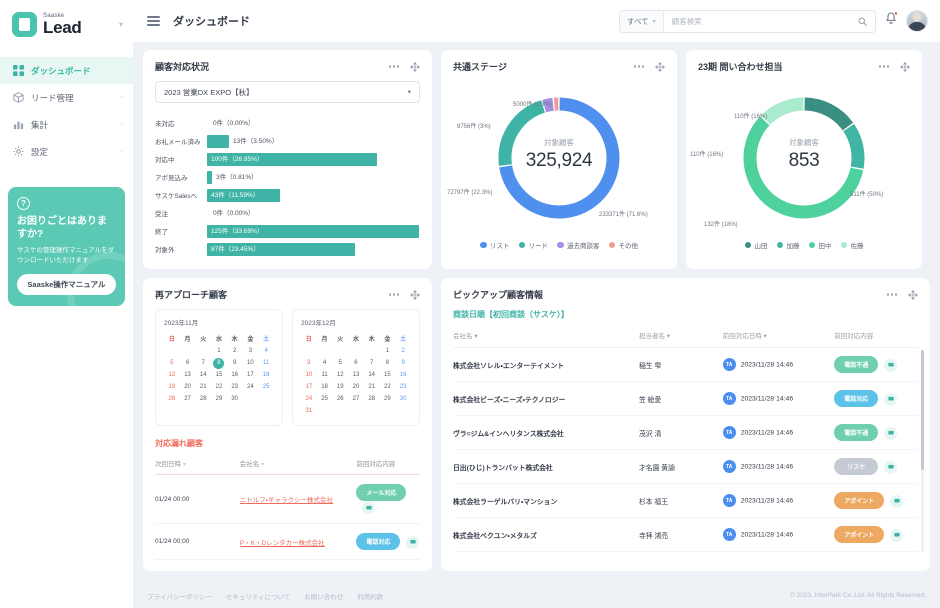  I want to click on calendar-day-cell: 15, so click(219, 375).